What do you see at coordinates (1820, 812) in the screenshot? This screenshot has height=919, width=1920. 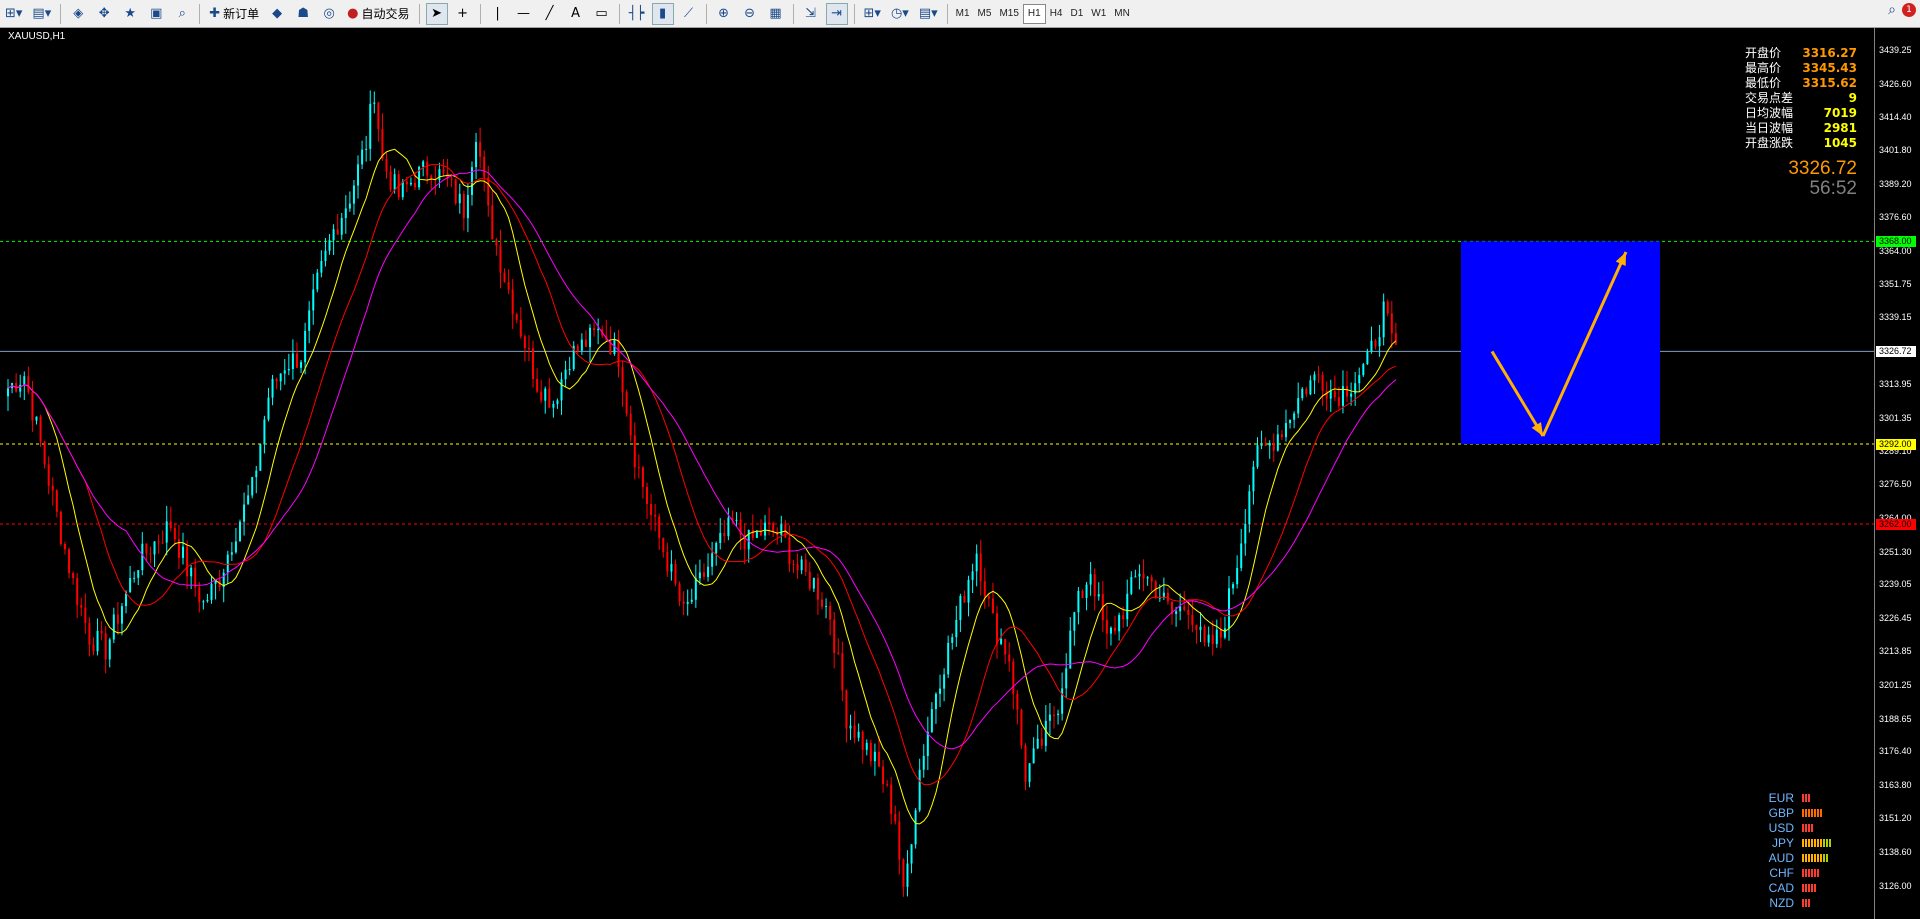 I see `currency-row: GBP` at bounding box center [1820, 812].